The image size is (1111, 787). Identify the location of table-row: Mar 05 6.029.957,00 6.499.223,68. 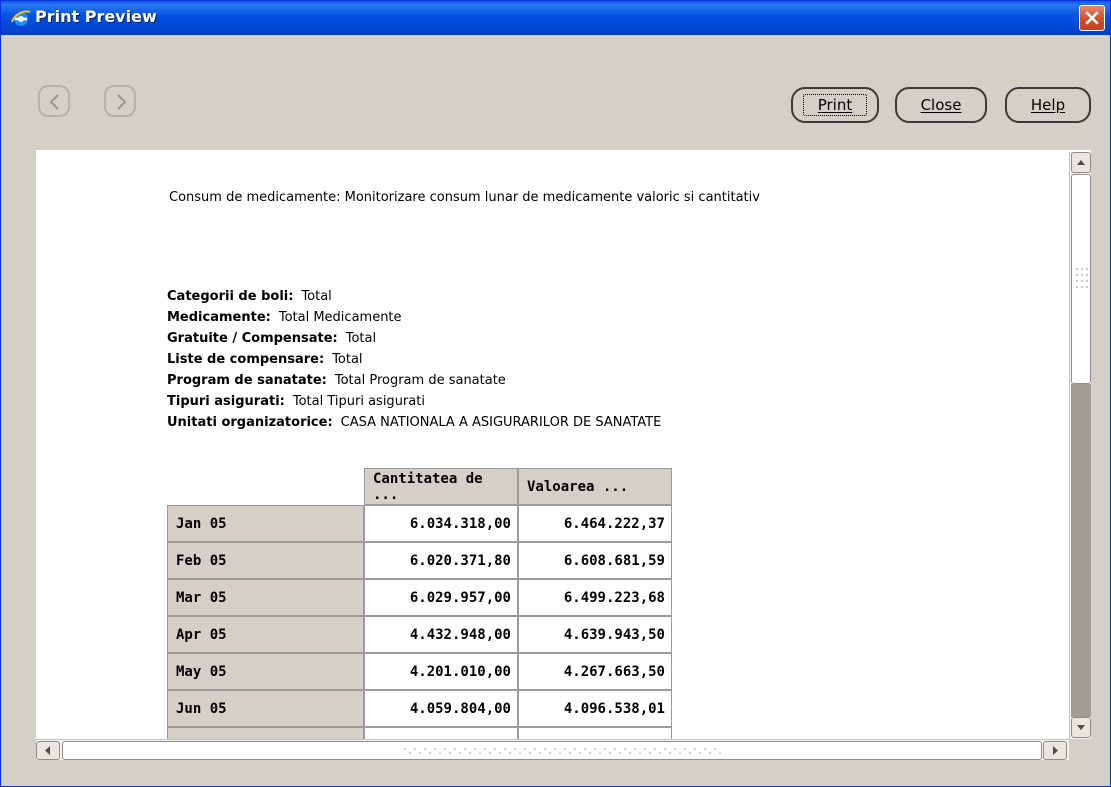
(419, 597).